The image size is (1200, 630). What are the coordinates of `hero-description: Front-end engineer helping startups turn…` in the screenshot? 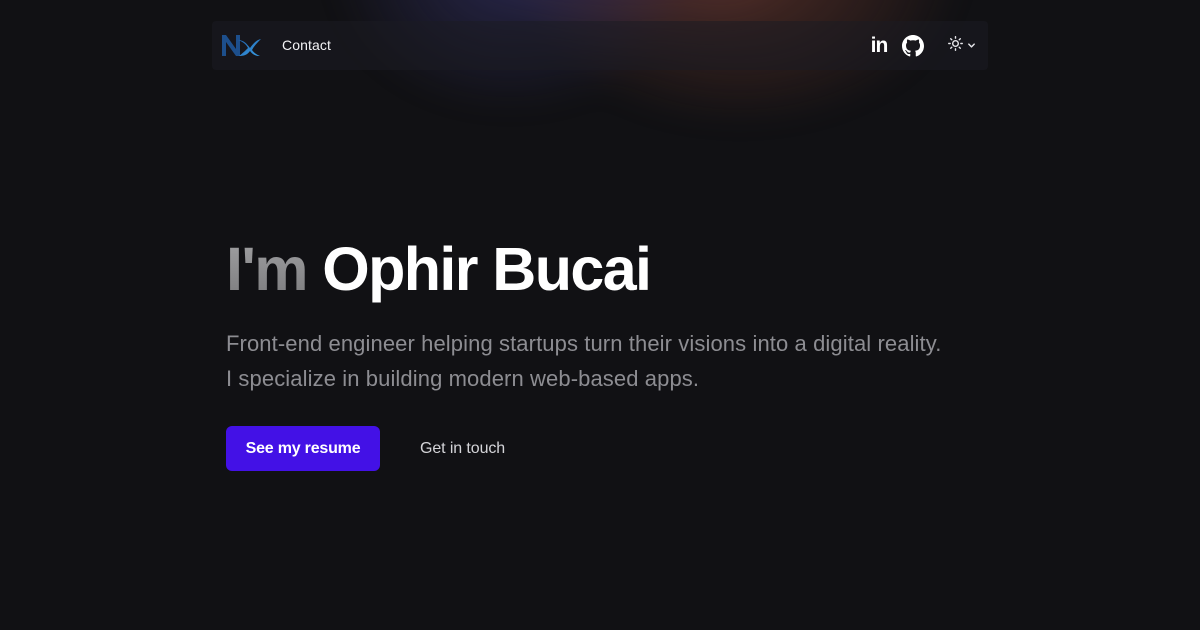 It's located at (584, 361).